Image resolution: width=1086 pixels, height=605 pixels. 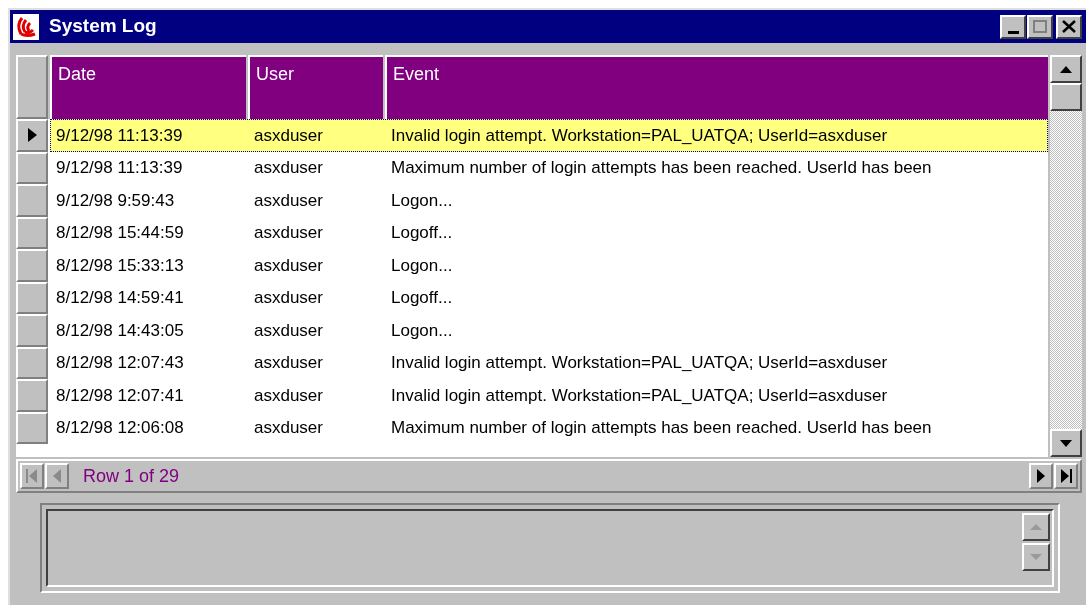 I want to click on table-cell-text: 8/12/98 15:33:13, so click(x=120, y=265).